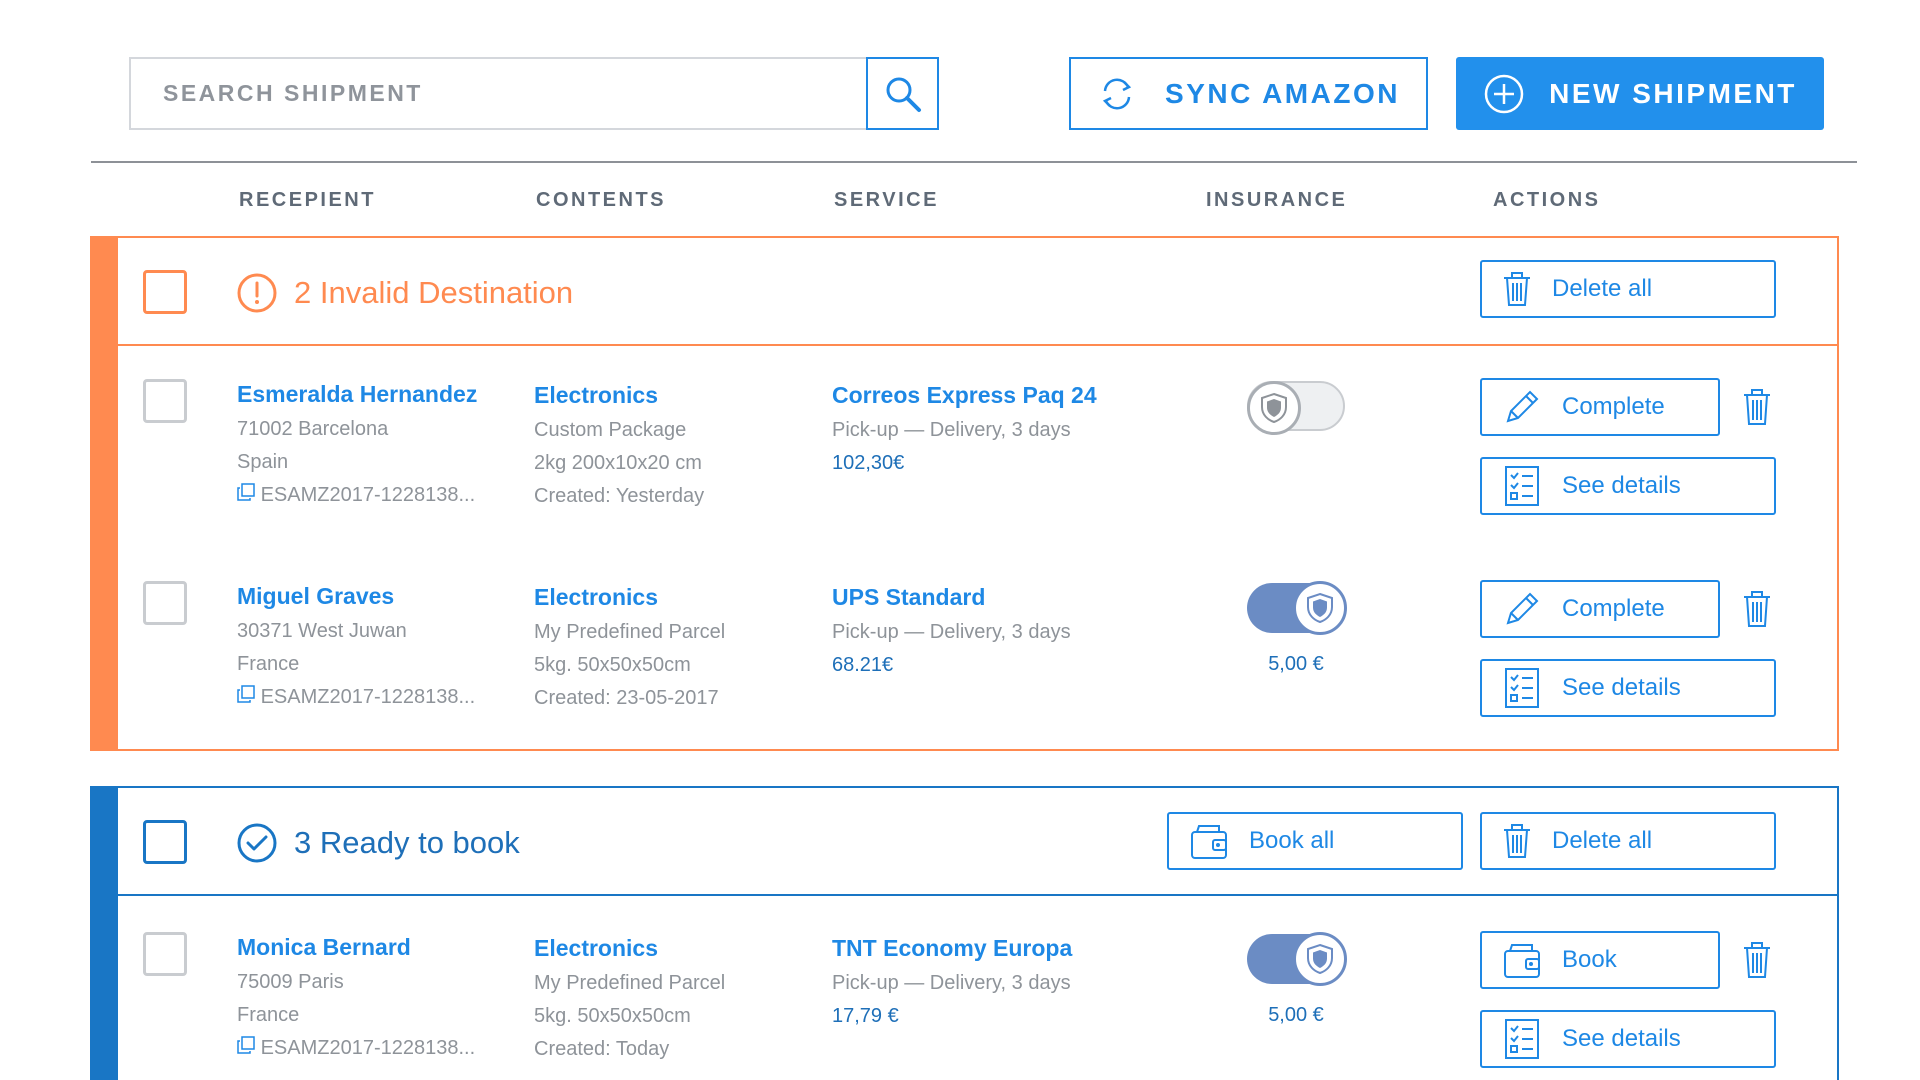 The image size is (1920, 1080). I want to click on package-type: Custom Package, so click(610, 430).